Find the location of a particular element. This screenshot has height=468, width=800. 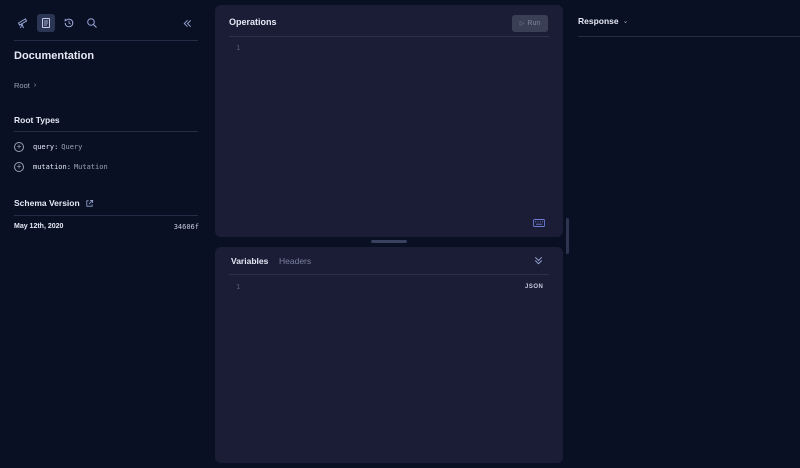

tab-variables: Variables is located at coordinates (249, 261).